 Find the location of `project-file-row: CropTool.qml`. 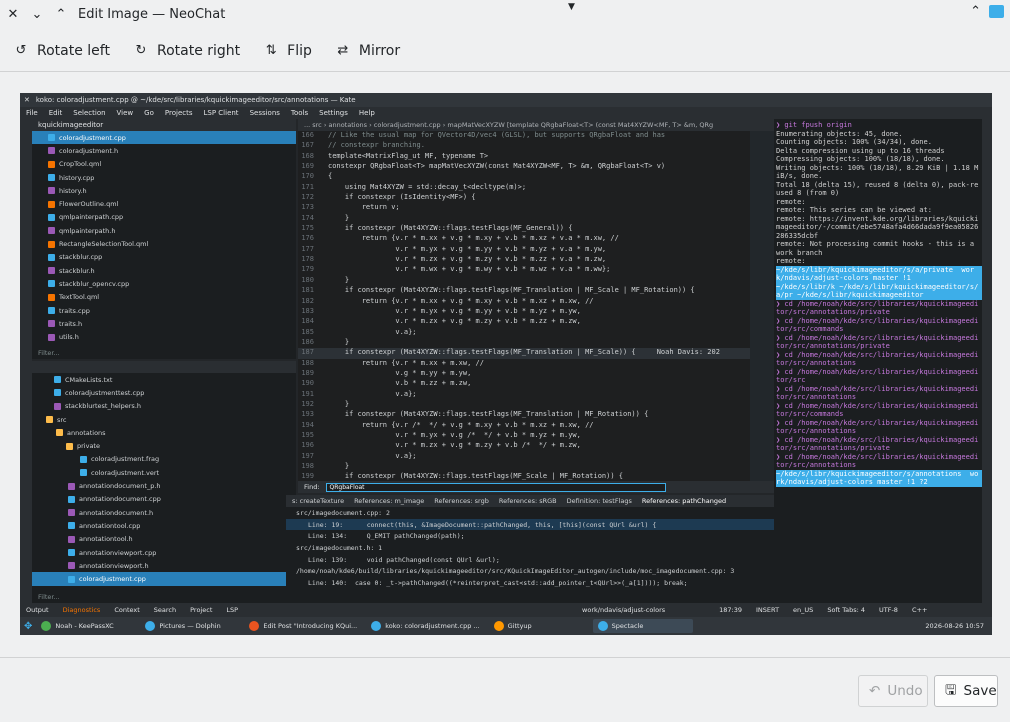

project-file-row: CropTool.qml is located at coordinates (164, 164).